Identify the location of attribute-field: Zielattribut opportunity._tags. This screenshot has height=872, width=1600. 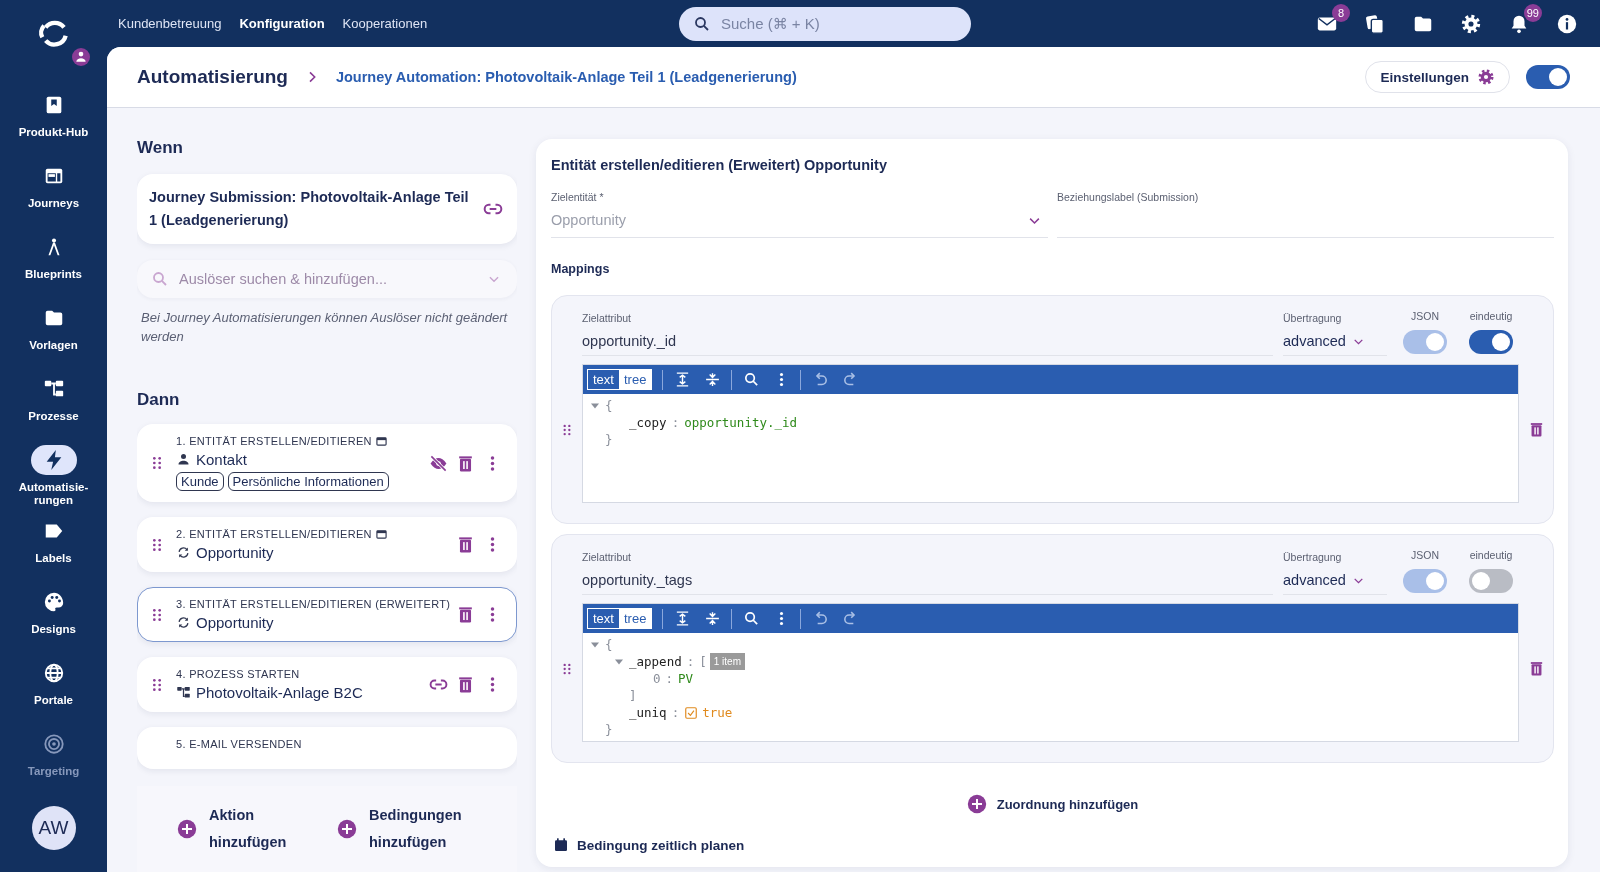
(927, 573).